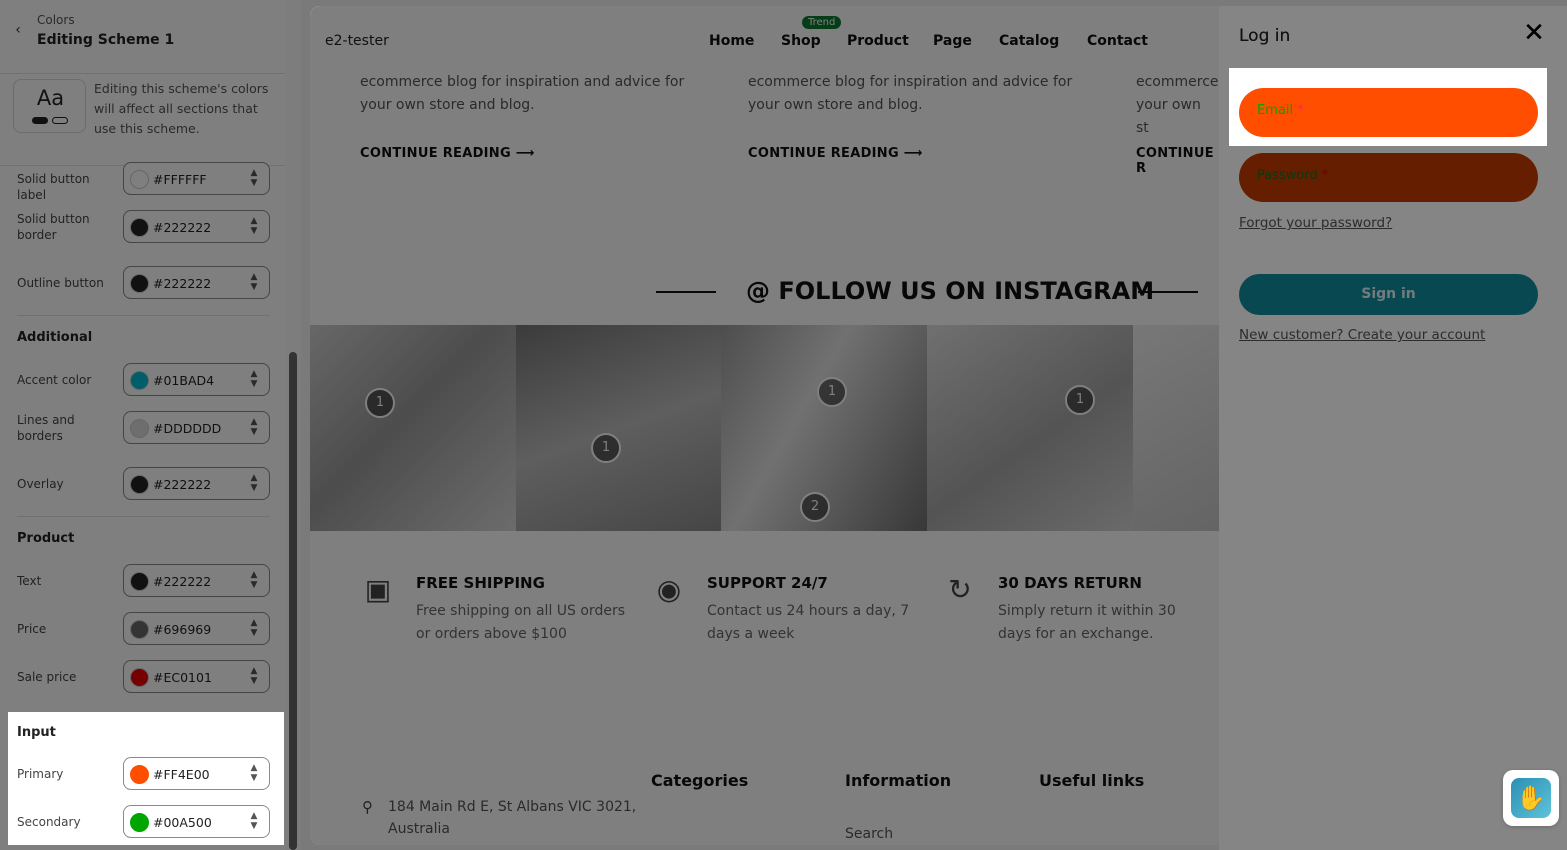 Image resolution: width=1567 pixels, height=850 pixels. What do you see at coordinates (36, 732) in the screenshot?
I see `section-title-input: Input` at bounding box center [36, 732].